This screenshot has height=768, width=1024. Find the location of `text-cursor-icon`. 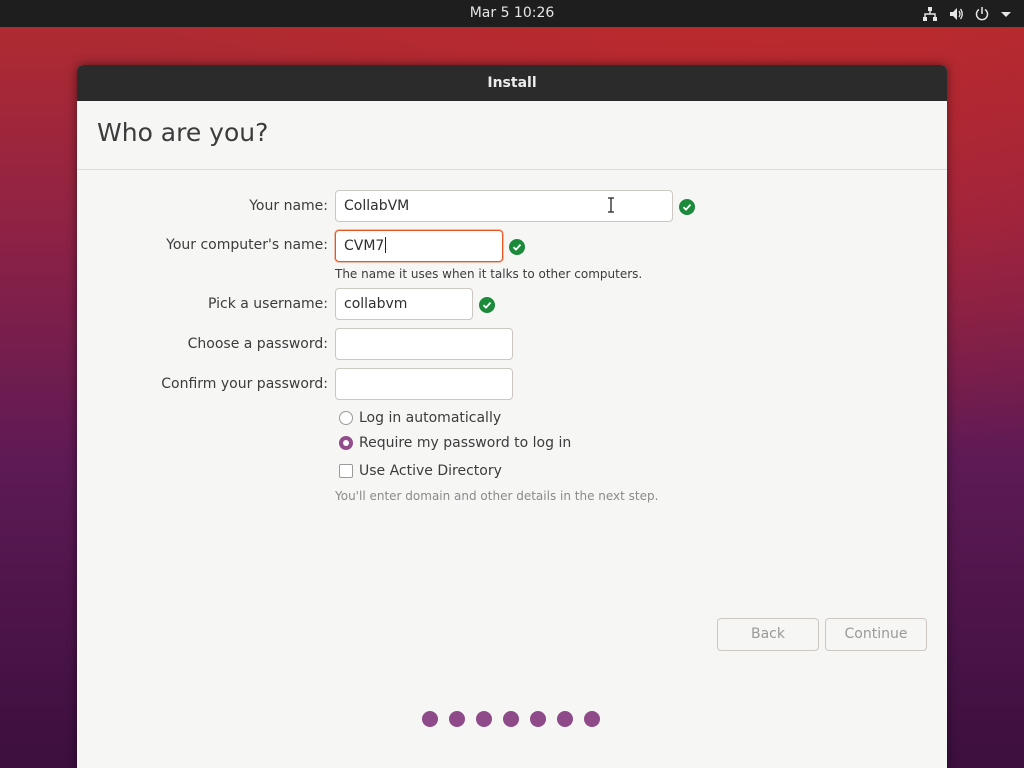

text-cursor-icon is located at coordinates (611, 205).